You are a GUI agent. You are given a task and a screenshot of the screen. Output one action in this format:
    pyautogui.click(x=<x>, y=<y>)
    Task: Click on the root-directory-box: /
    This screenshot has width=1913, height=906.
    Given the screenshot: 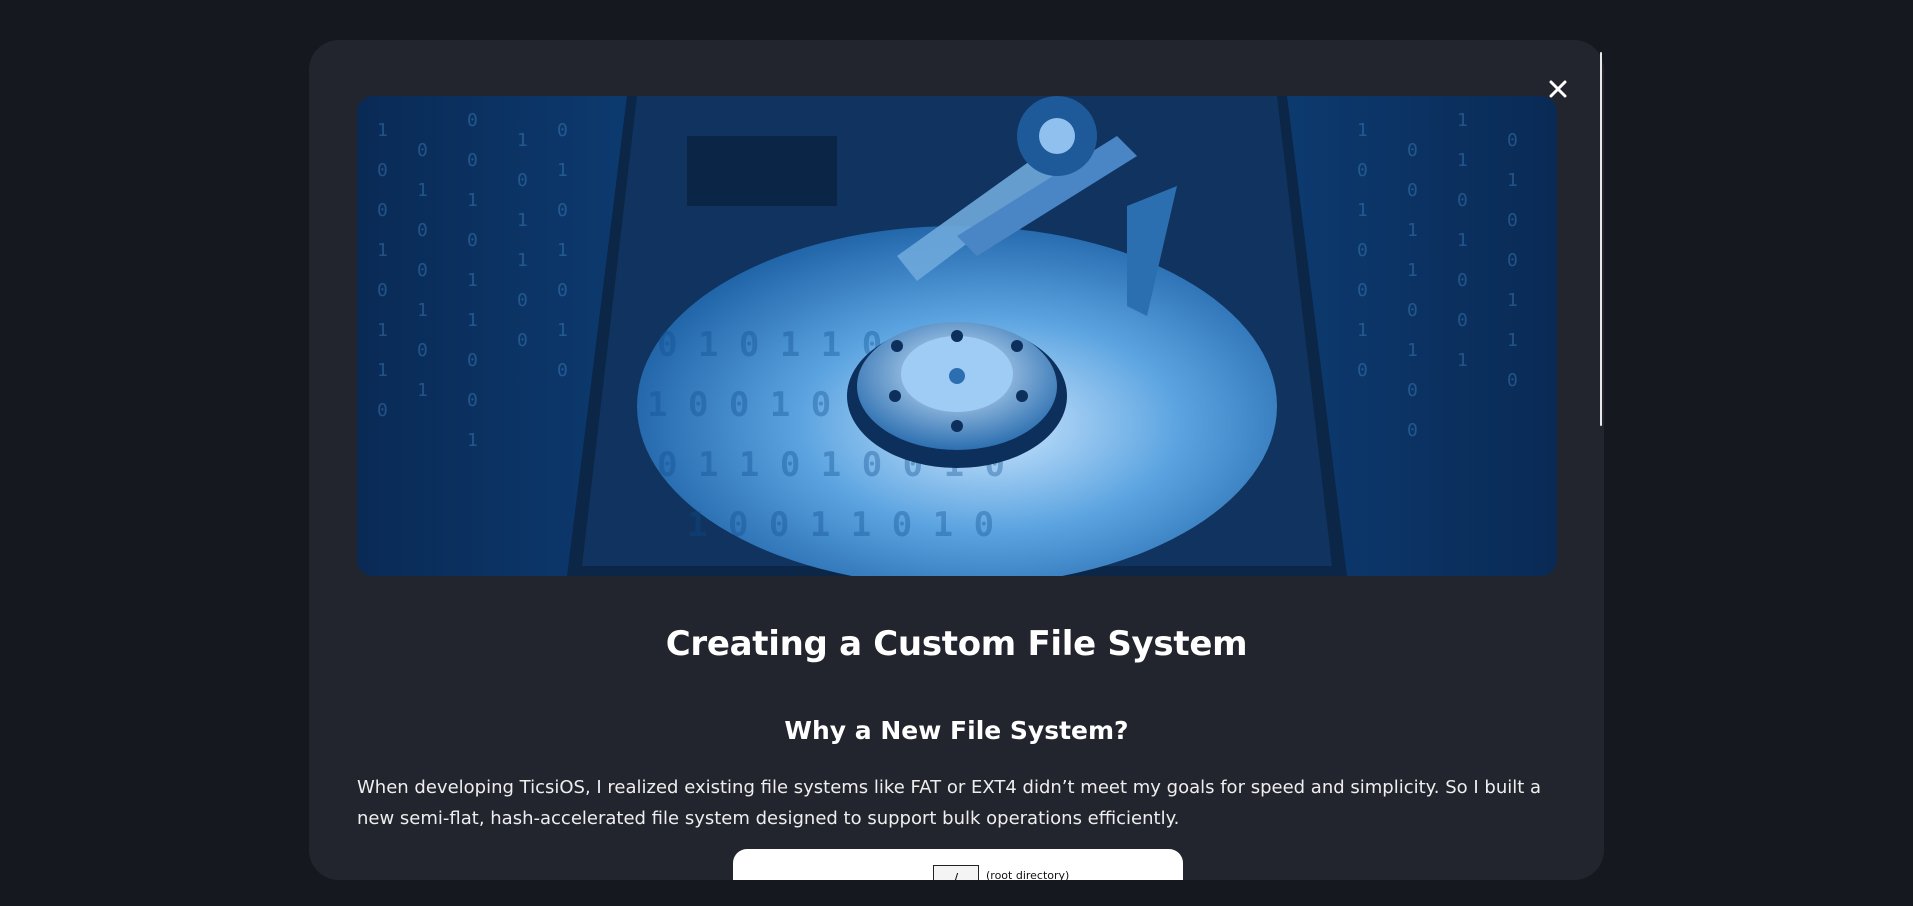 What is the action you would take?
    pyautogui.click(x=956, y=872)
    